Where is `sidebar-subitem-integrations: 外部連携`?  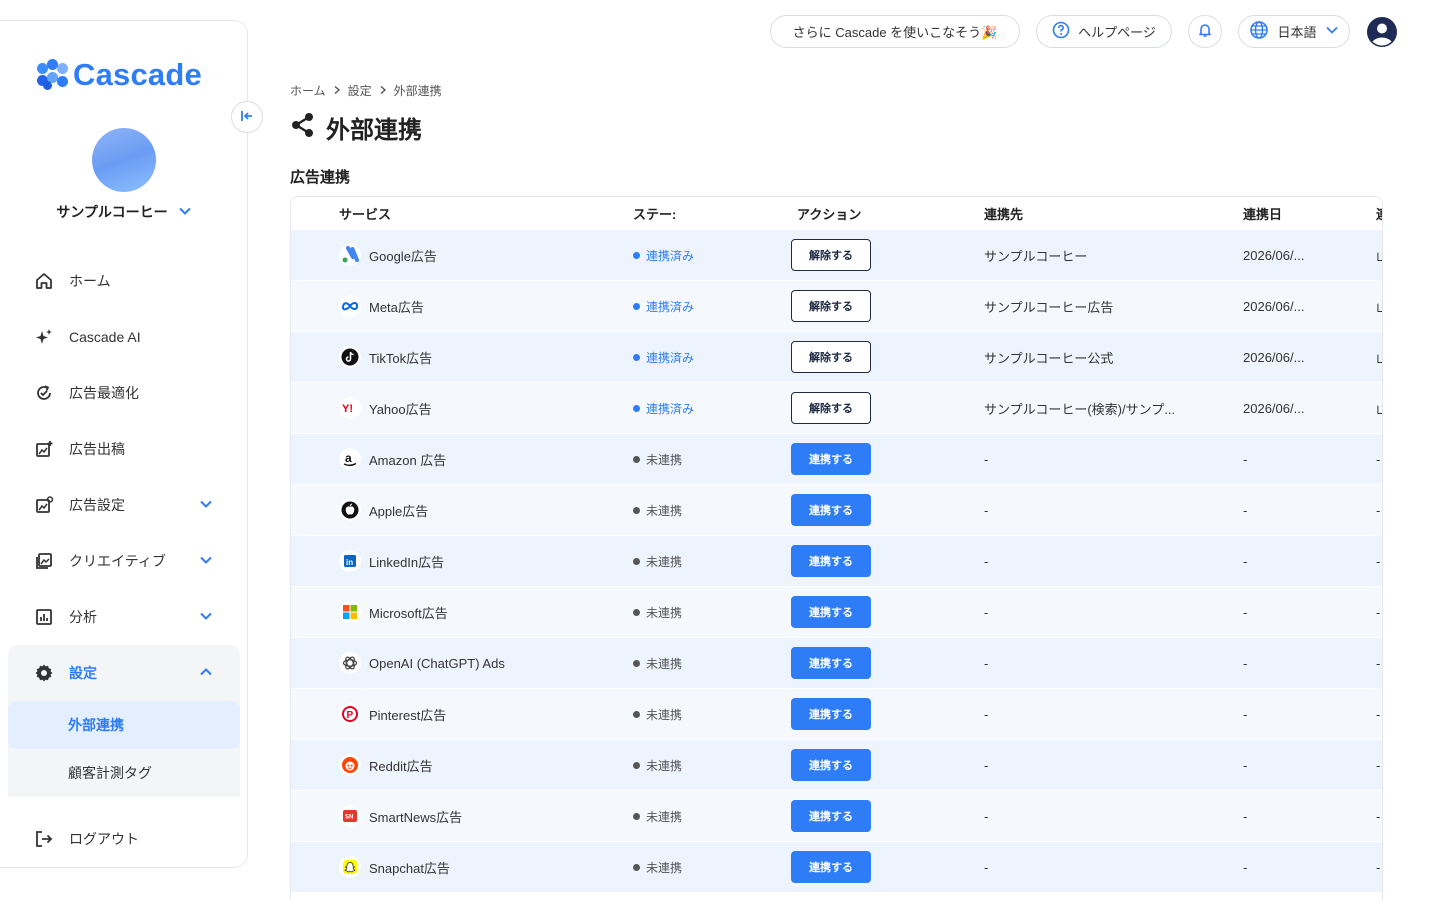 sidebar-subitem-integrations: 外部連携 is located at coordinates (124, 725).